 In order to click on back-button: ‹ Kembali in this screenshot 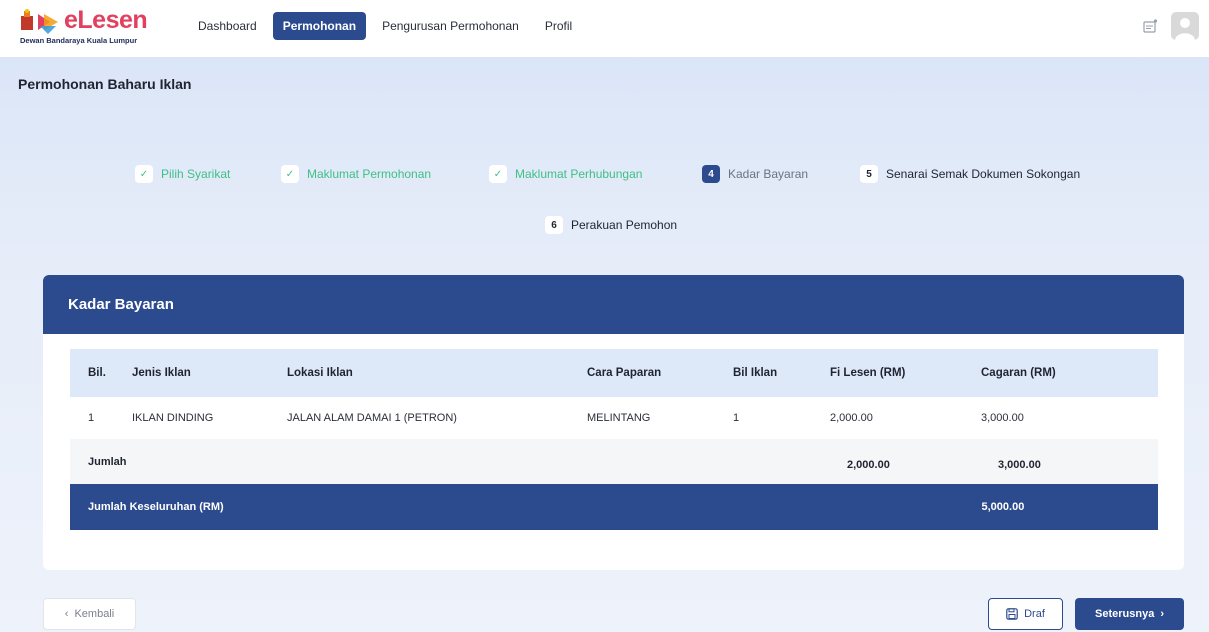, I will do `click(89, 614)`.